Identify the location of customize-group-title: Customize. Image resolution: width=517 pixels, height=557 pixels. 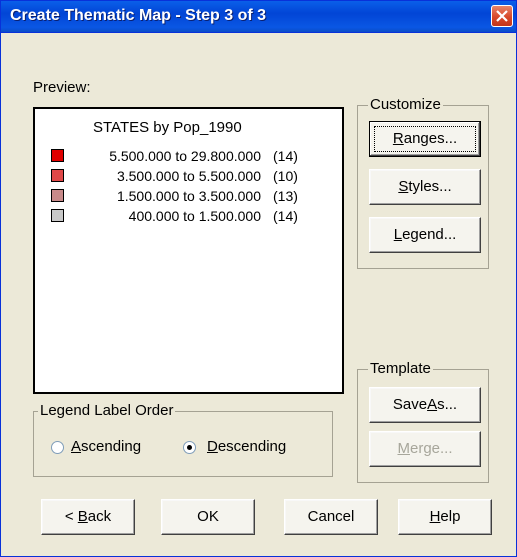
(405, 104).